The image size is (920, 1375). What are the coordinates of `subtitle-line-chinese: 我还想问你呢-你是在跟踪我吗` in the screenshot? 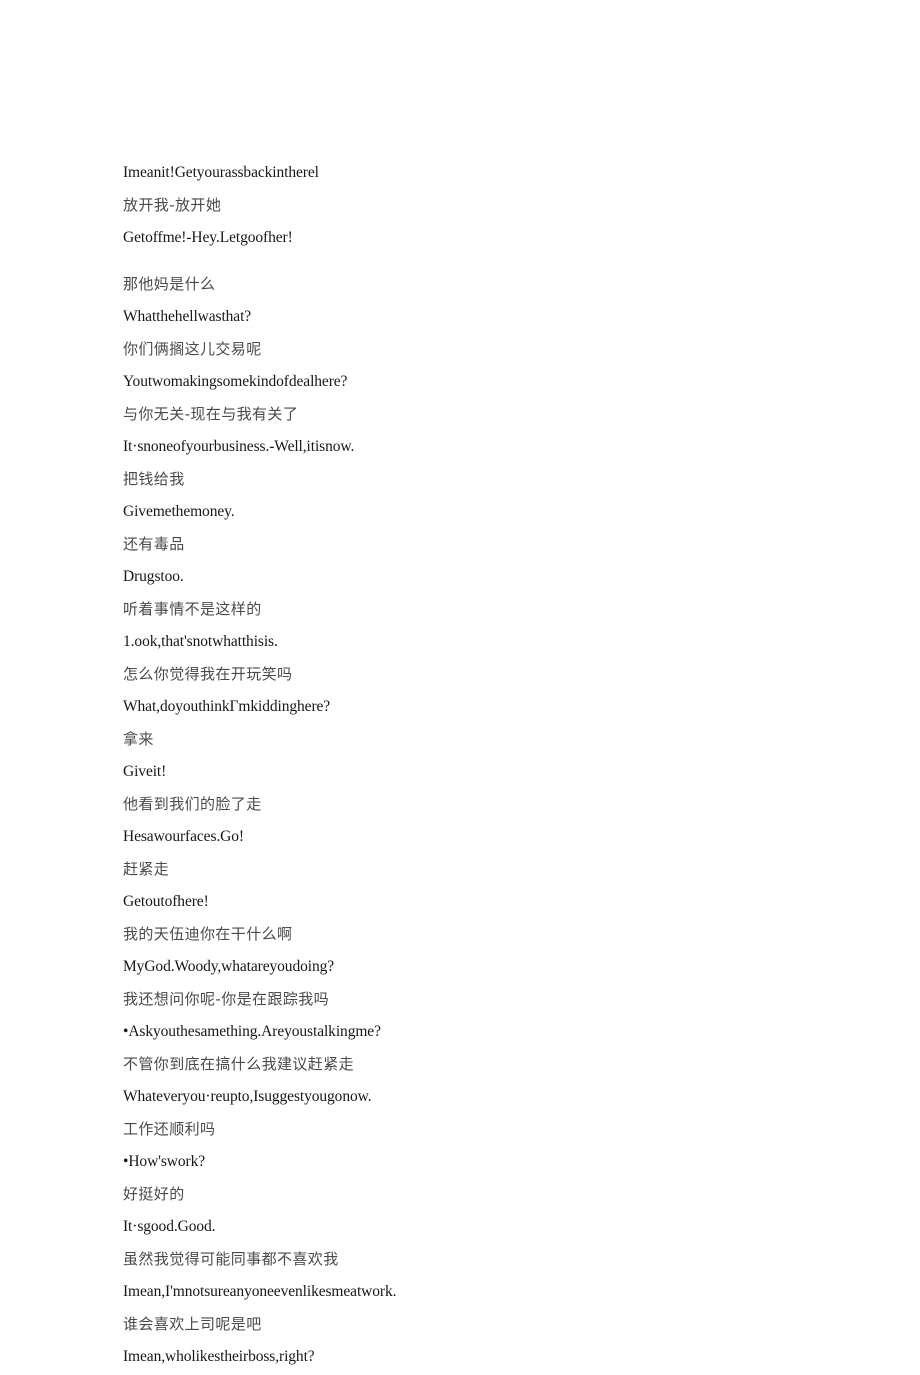 It's located at (226, 998).